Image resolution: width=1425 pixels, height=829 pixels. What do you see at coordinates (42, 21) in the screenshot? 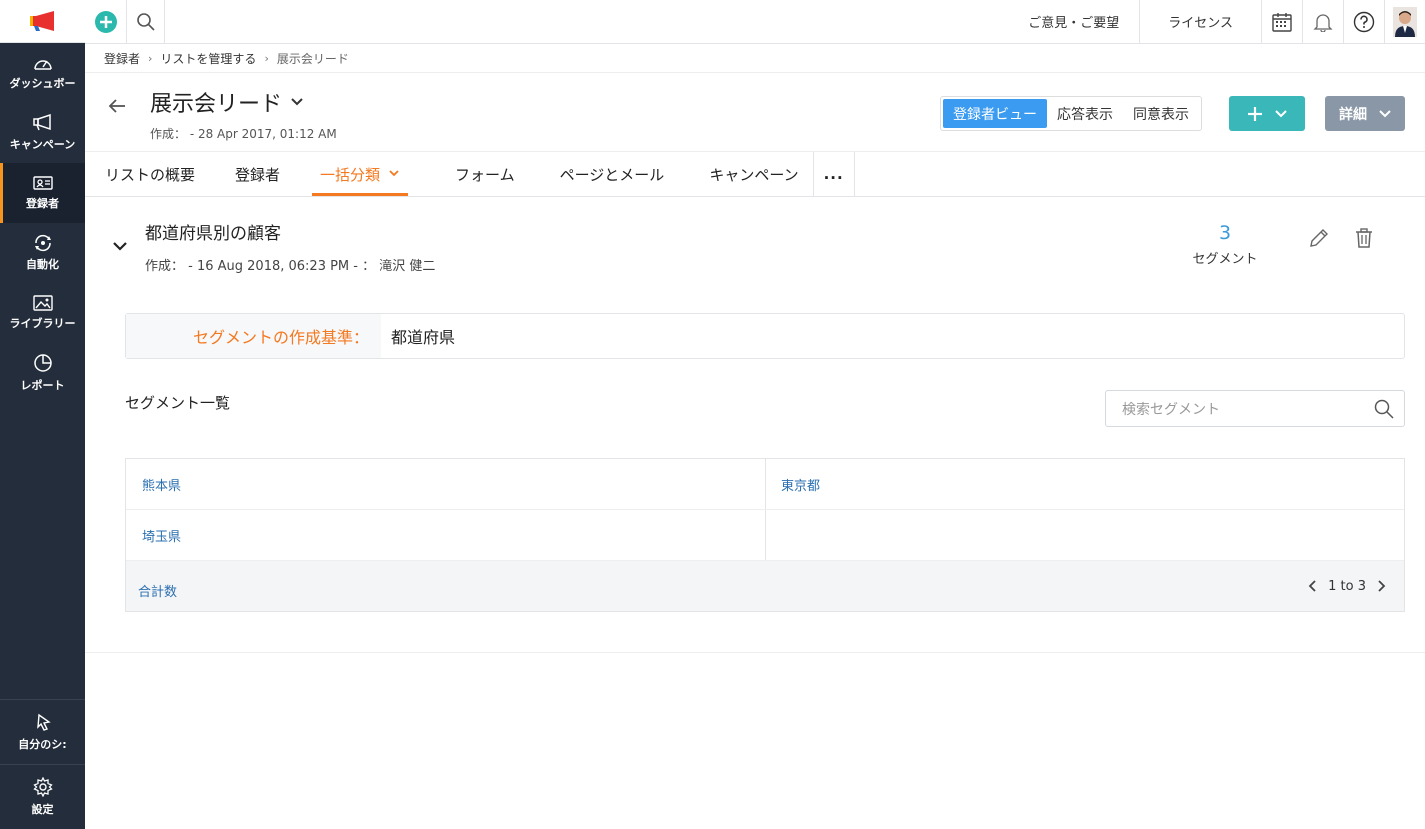
I see `app-logo` at bounding box center [42, 21].